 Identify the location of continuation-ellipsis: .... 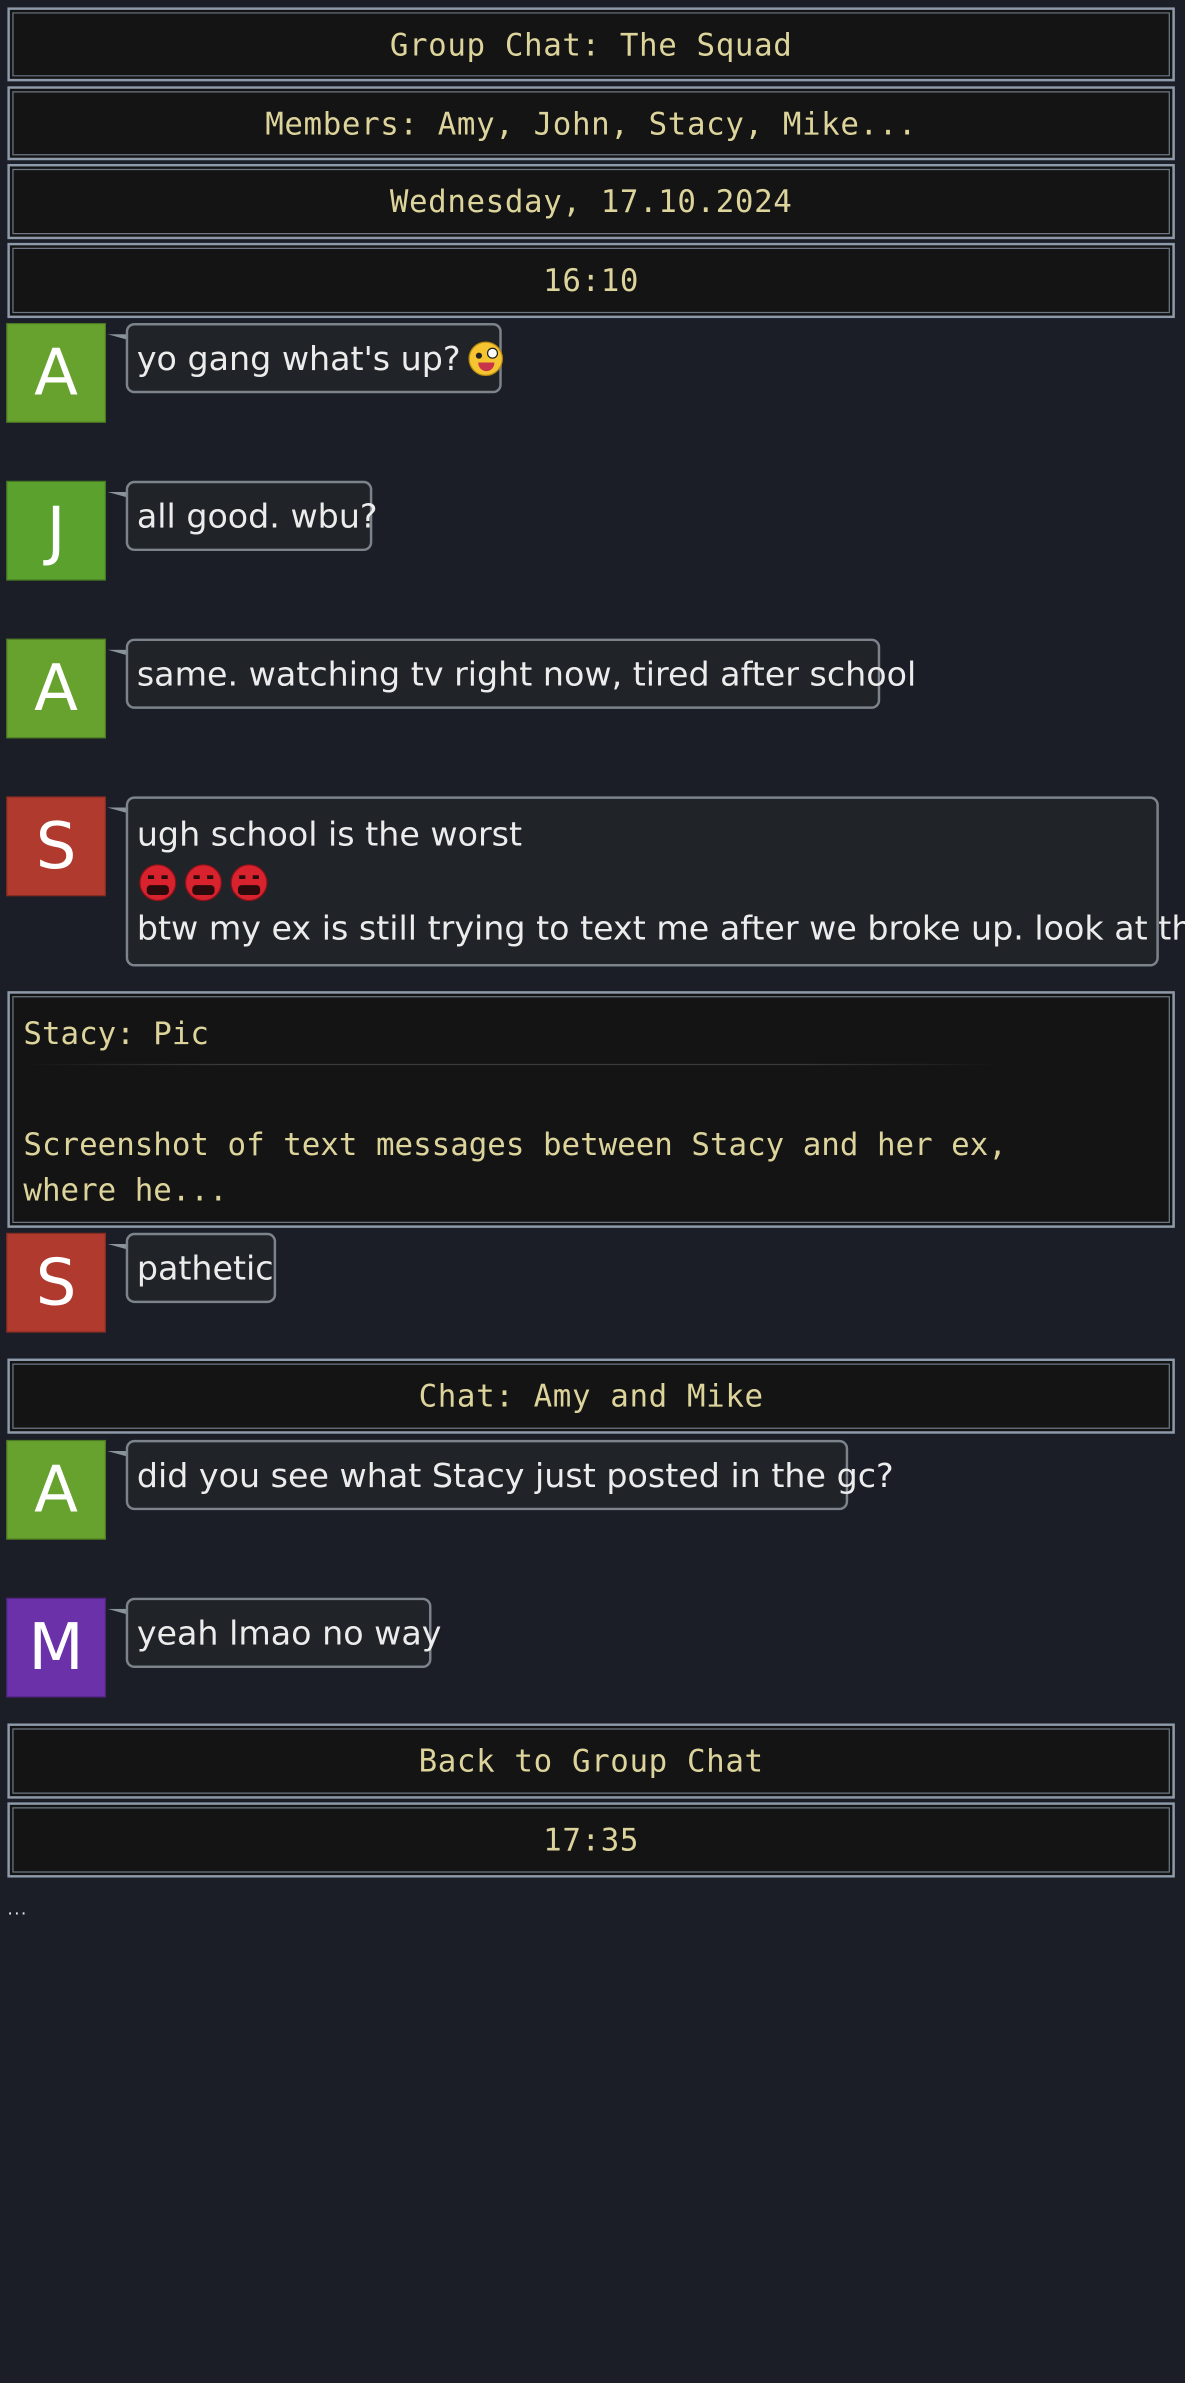
(17, 1909).